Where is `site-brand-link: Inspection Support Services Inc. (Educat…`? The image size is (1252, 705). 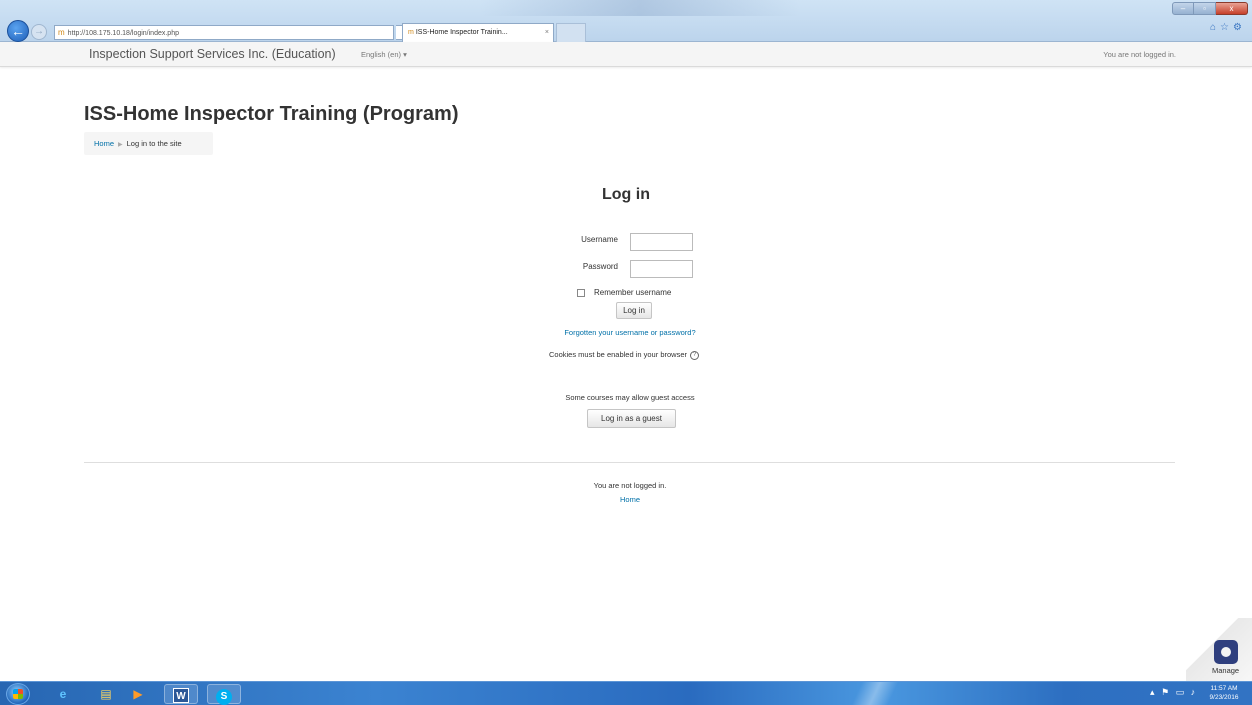
site-brand-link: Inspection Support Services Inc. (Educat… is located at coordinates (212, 54).